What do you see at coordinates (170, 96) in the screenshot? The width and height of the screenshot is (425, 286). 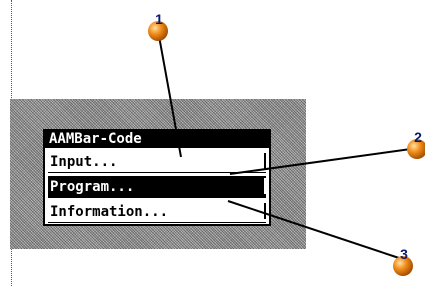 I see `callout-1-leader-line` at bounding box center [170, 96].